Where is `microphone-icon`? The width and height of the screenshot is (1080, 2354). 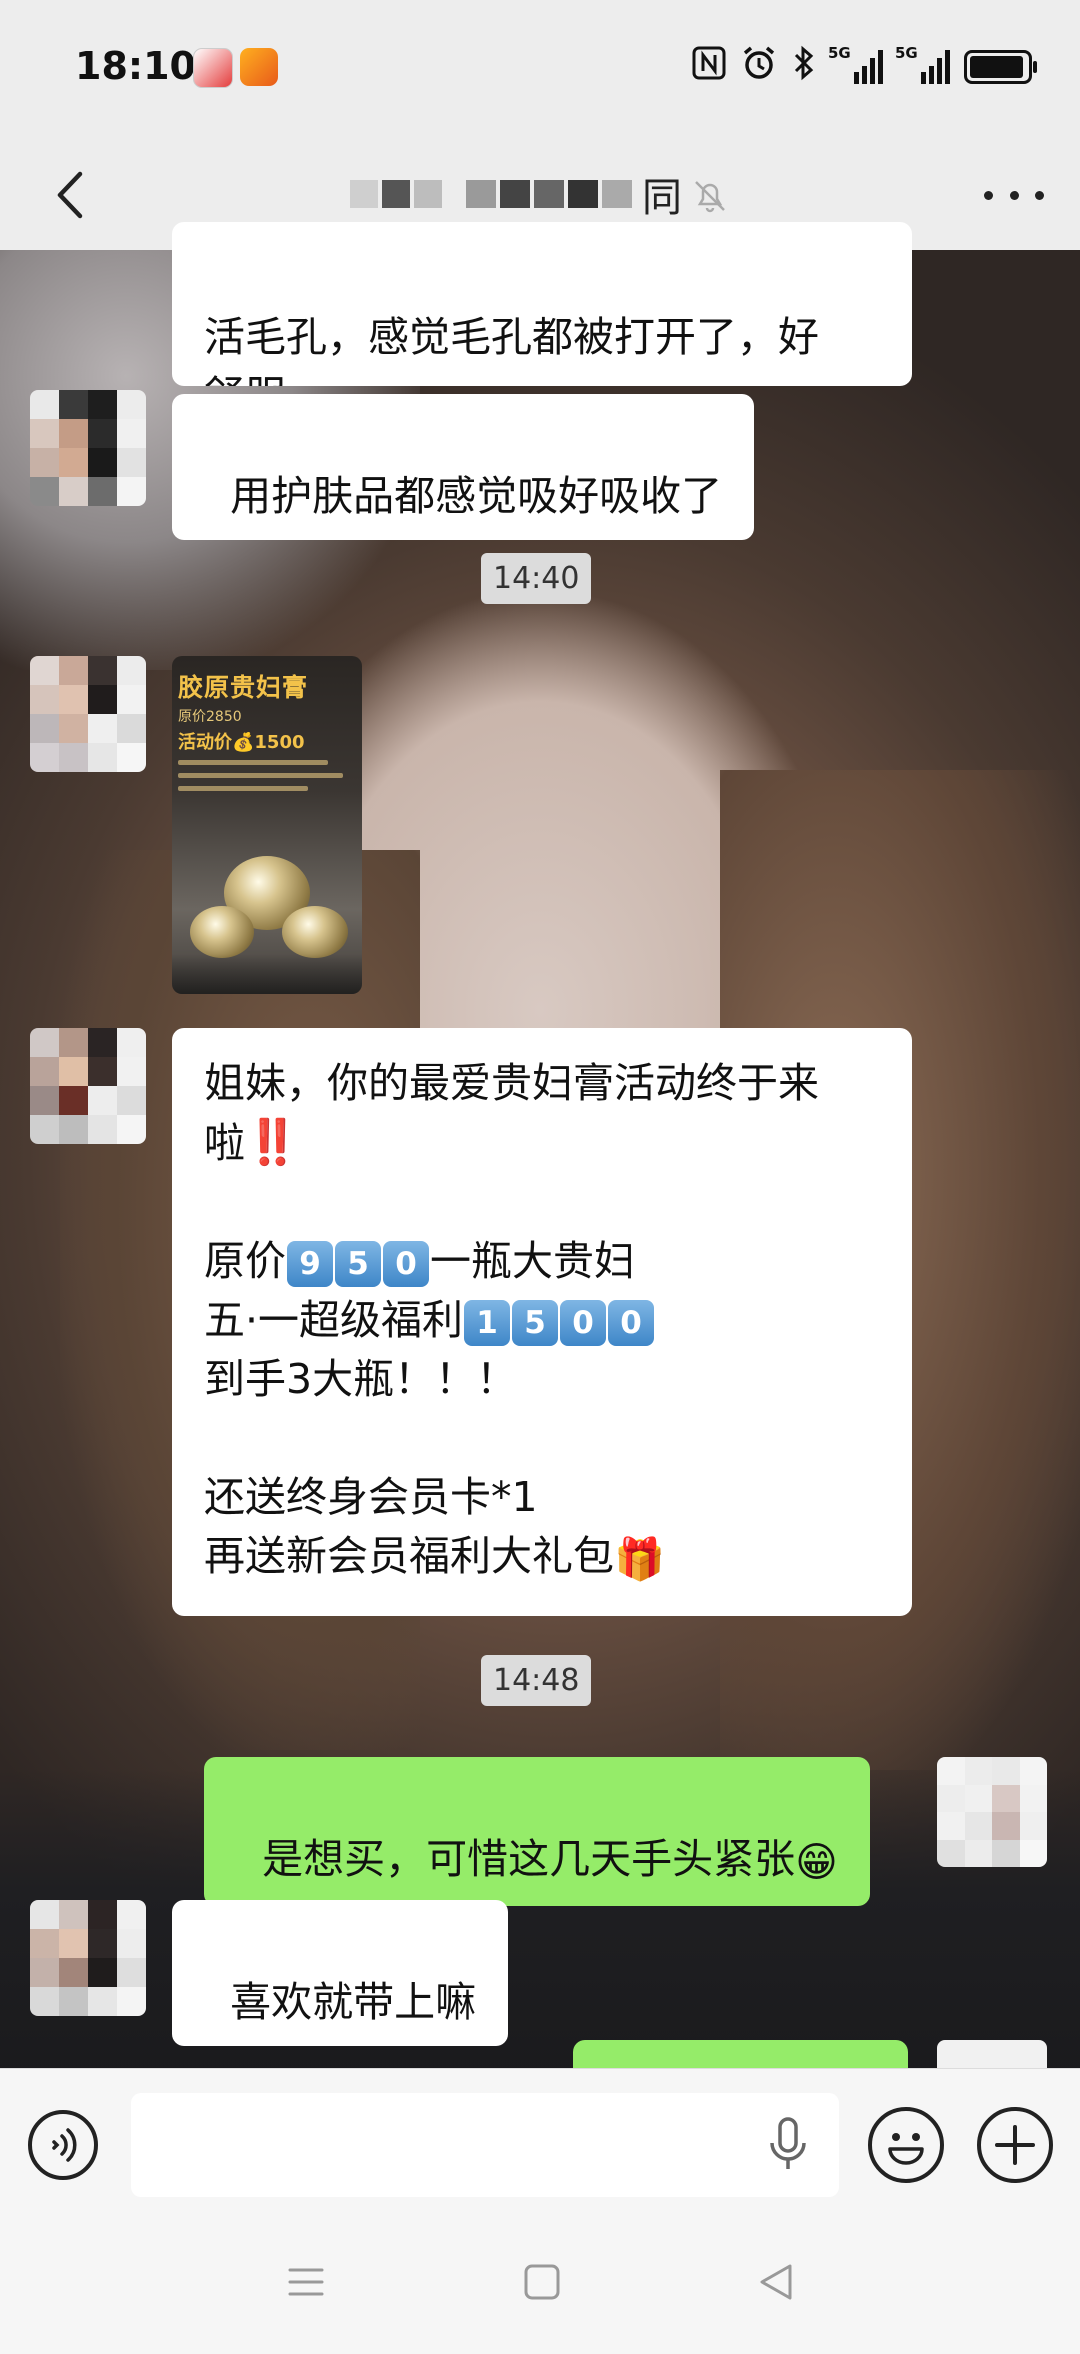
microphone-icon is located at coordinates (788, 2147).